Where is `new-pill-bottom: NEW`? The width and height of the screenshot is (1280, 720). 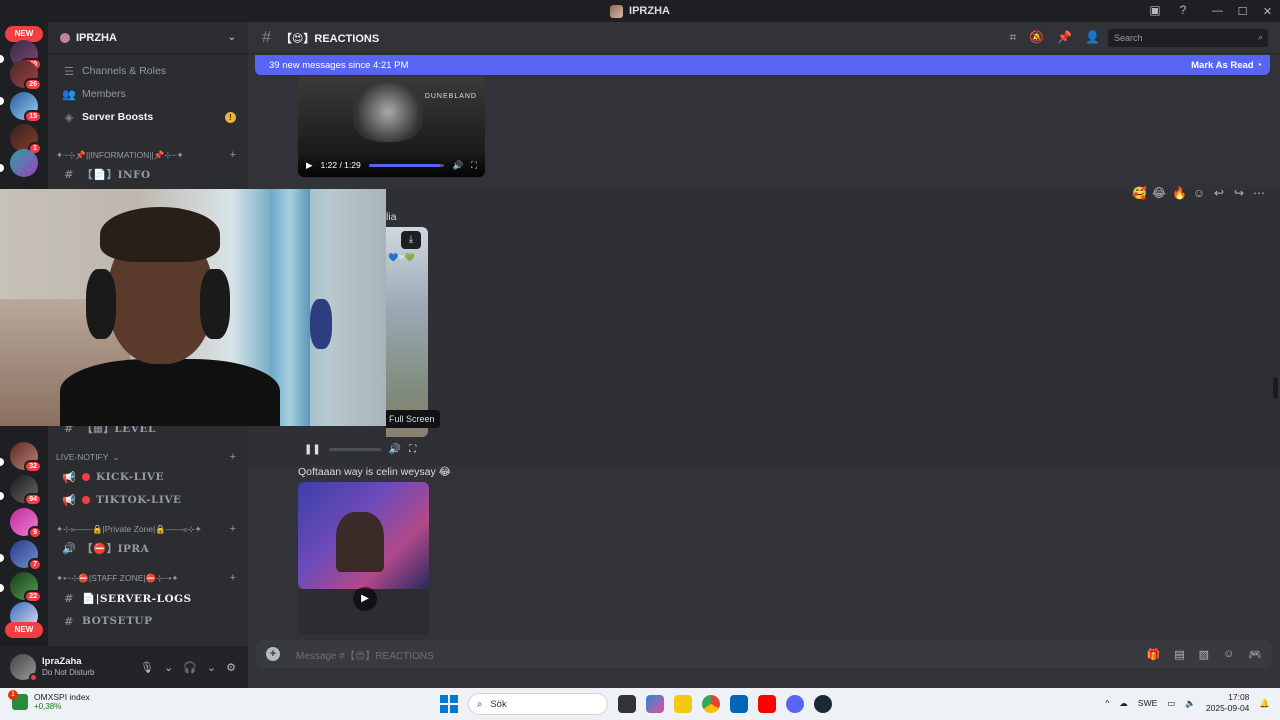 new-pill-bottom: NEW is located at coordinates (24, 630).